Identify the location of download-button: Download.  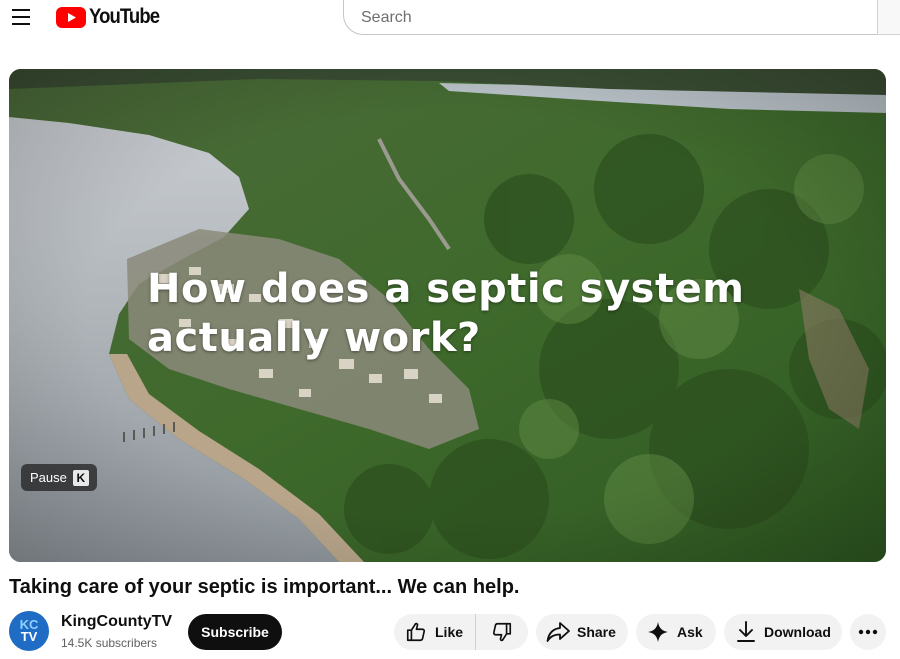
(783, 632).